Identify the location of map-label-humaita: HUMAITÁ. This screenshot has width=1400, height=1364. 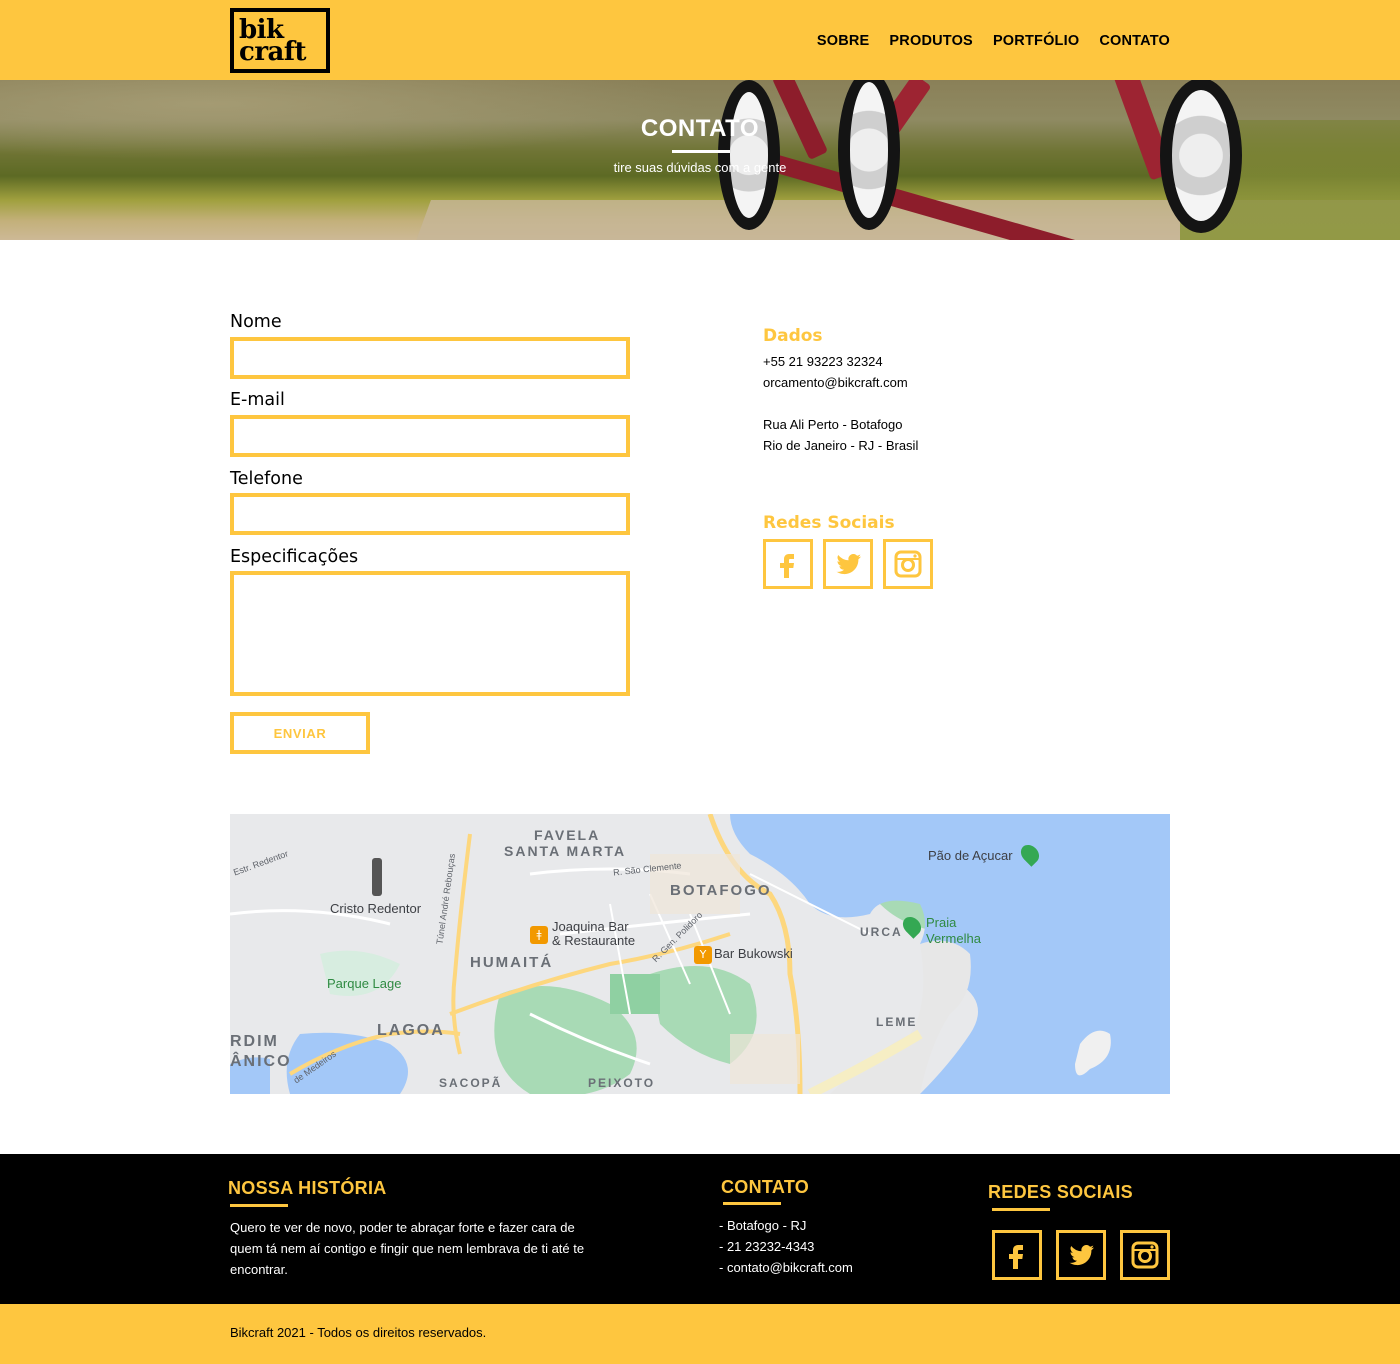
(512, 962).